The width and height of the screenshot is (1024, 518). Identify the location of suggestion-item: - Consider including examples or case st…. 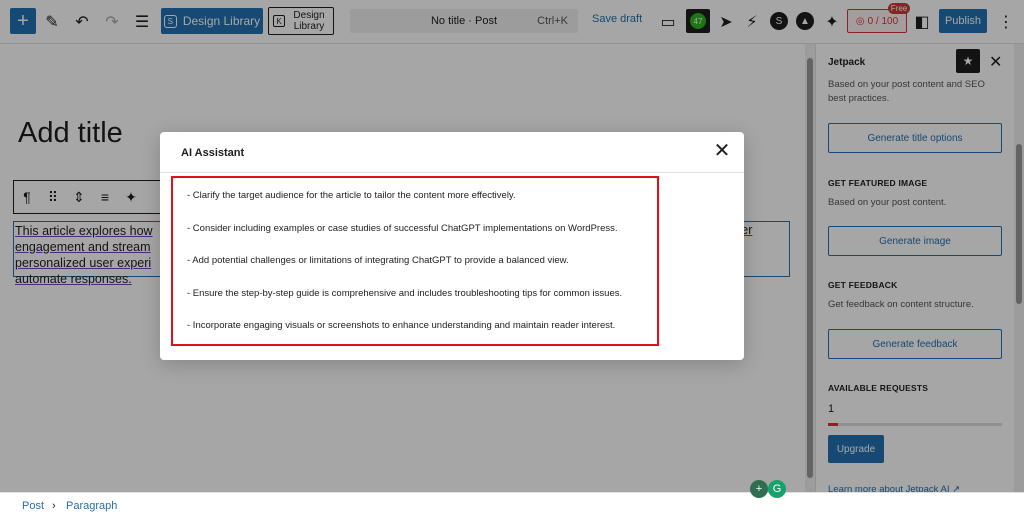
(402, 228).